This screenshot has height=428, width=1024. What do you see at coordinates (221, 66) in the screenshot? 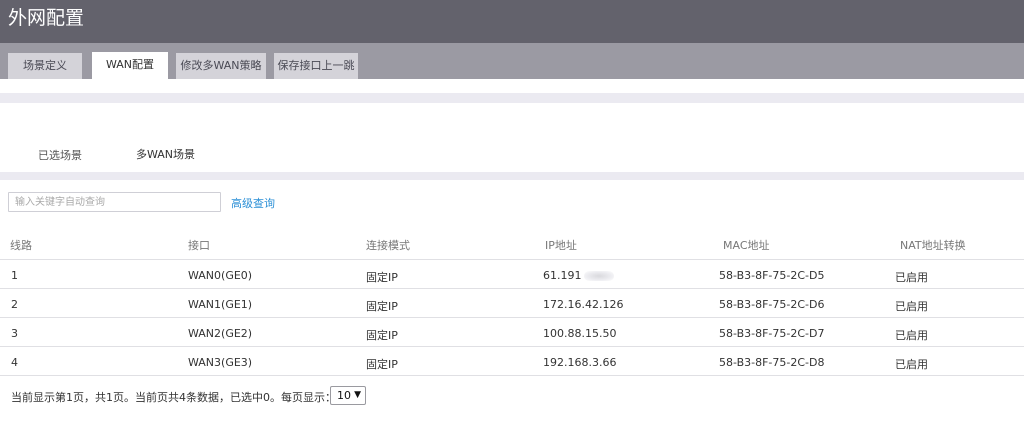
I see `tab-modify-multiwan-policy: 修改多WAN策略` at bounding box center [221, 66].